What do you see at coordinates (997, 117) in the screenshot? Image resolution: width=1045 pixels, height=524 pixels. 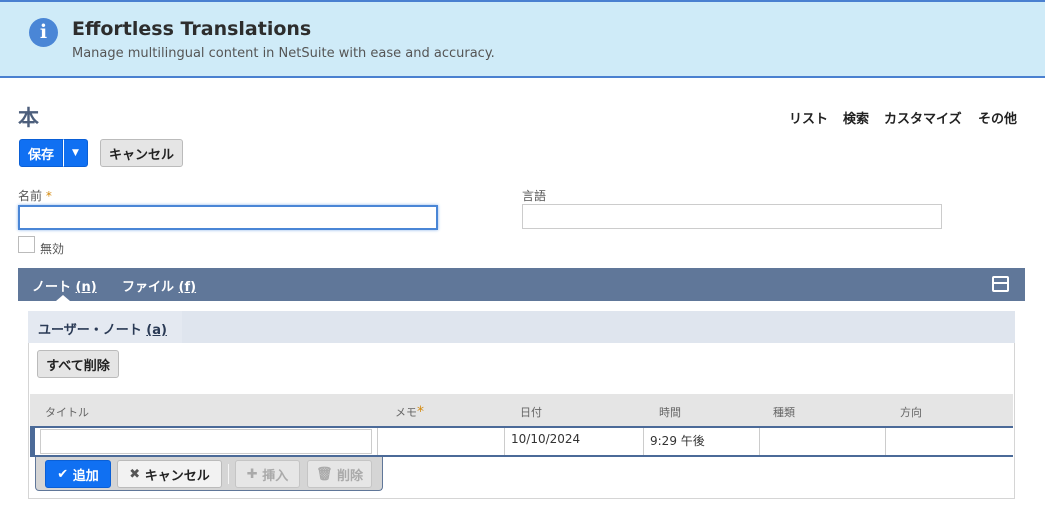 I see `nav-more: その他` at bounding box center [997, 117].